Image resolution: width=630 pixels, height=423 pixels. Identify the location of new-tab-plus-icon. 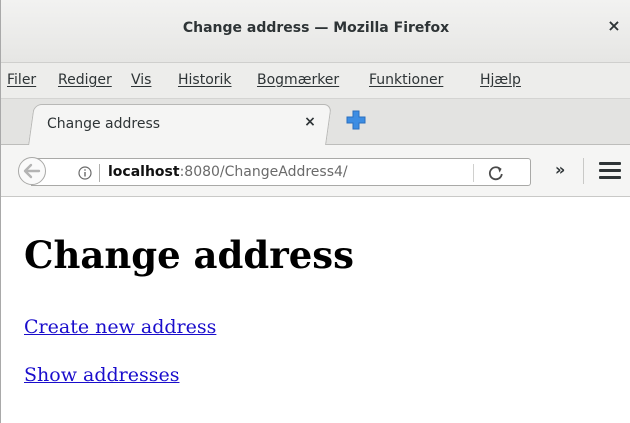
(356, 120).